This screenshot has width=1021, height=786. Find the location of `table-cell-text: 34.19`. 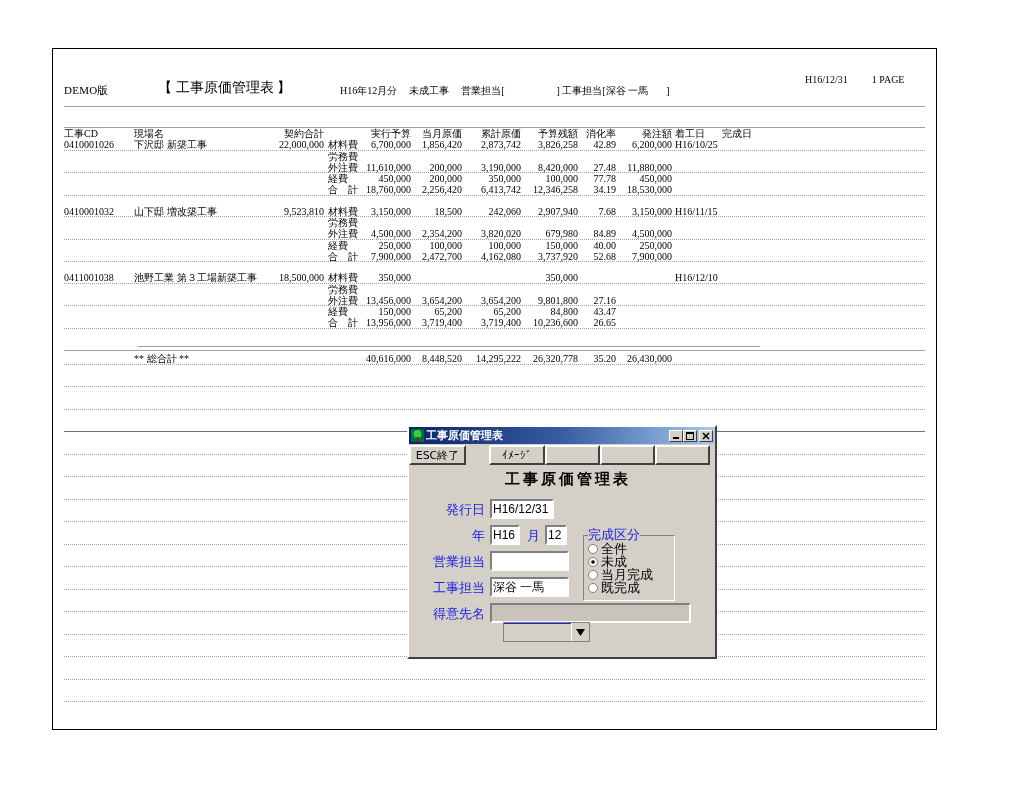

table-cell-text: 34.19 is located at coordinates (604, 190).